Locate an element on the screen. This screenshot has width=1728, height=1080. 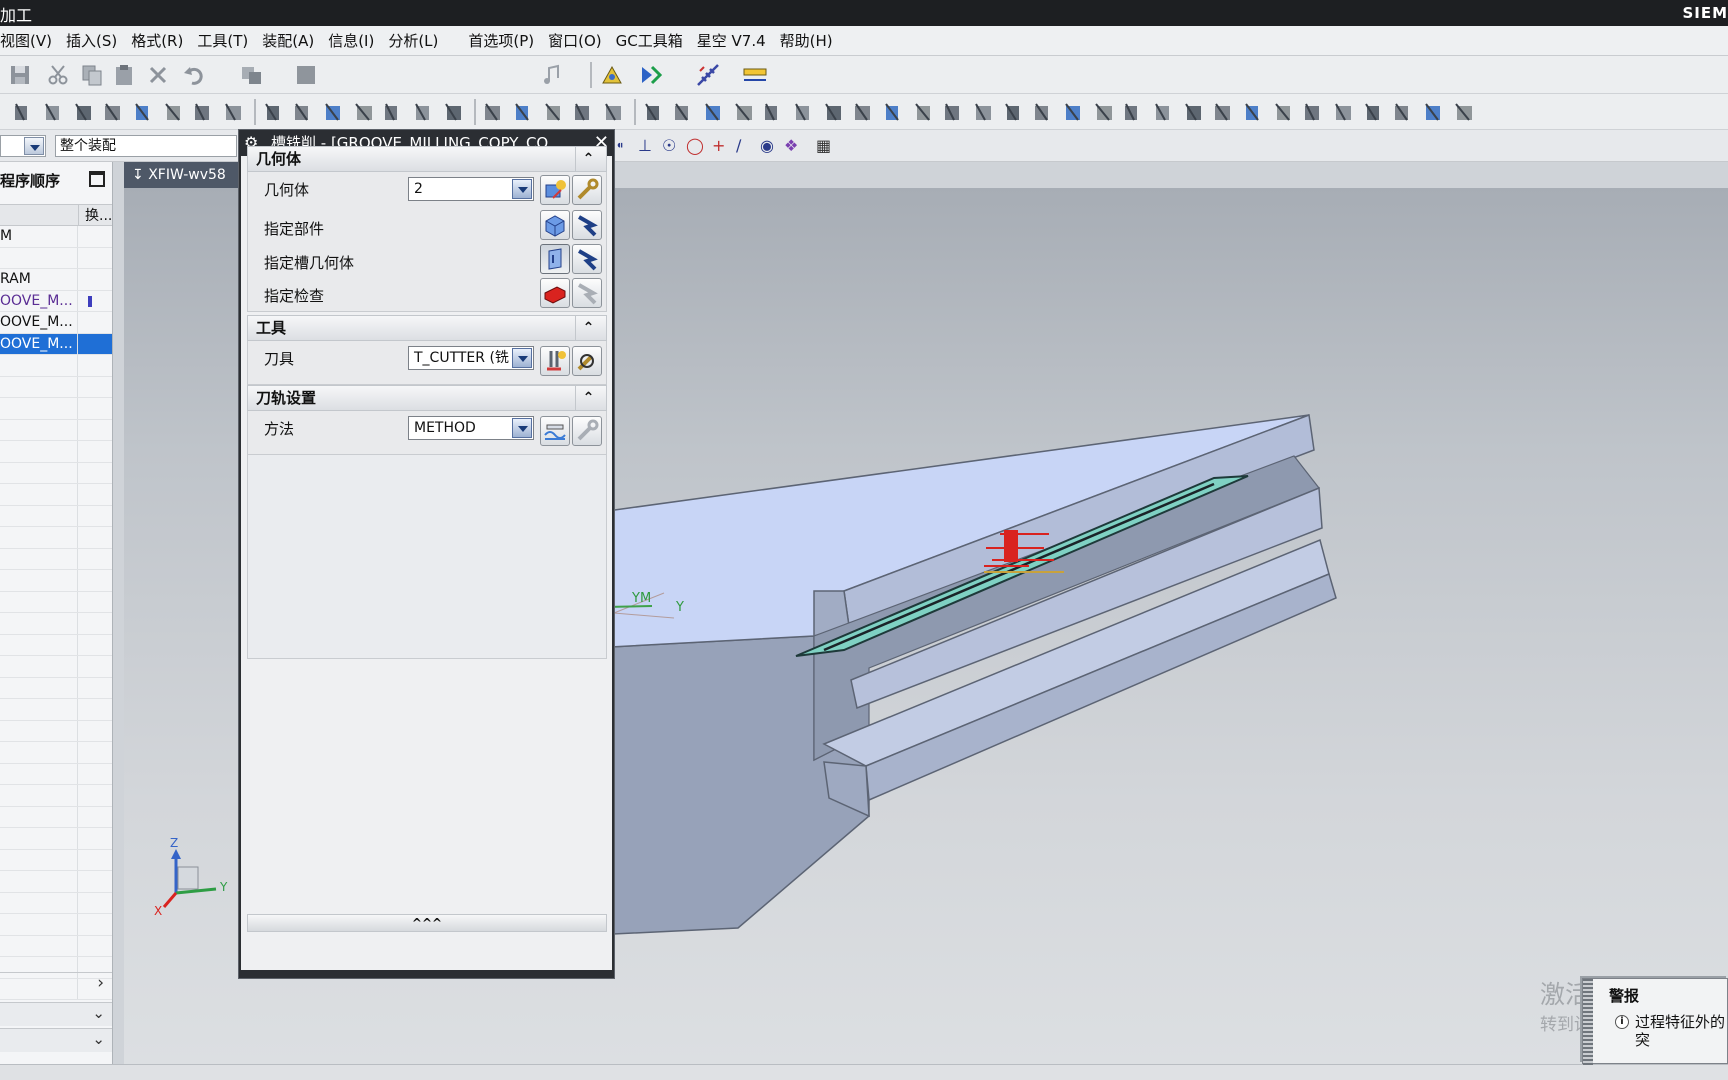
maximize-icon is located at coordinates (97, 179).